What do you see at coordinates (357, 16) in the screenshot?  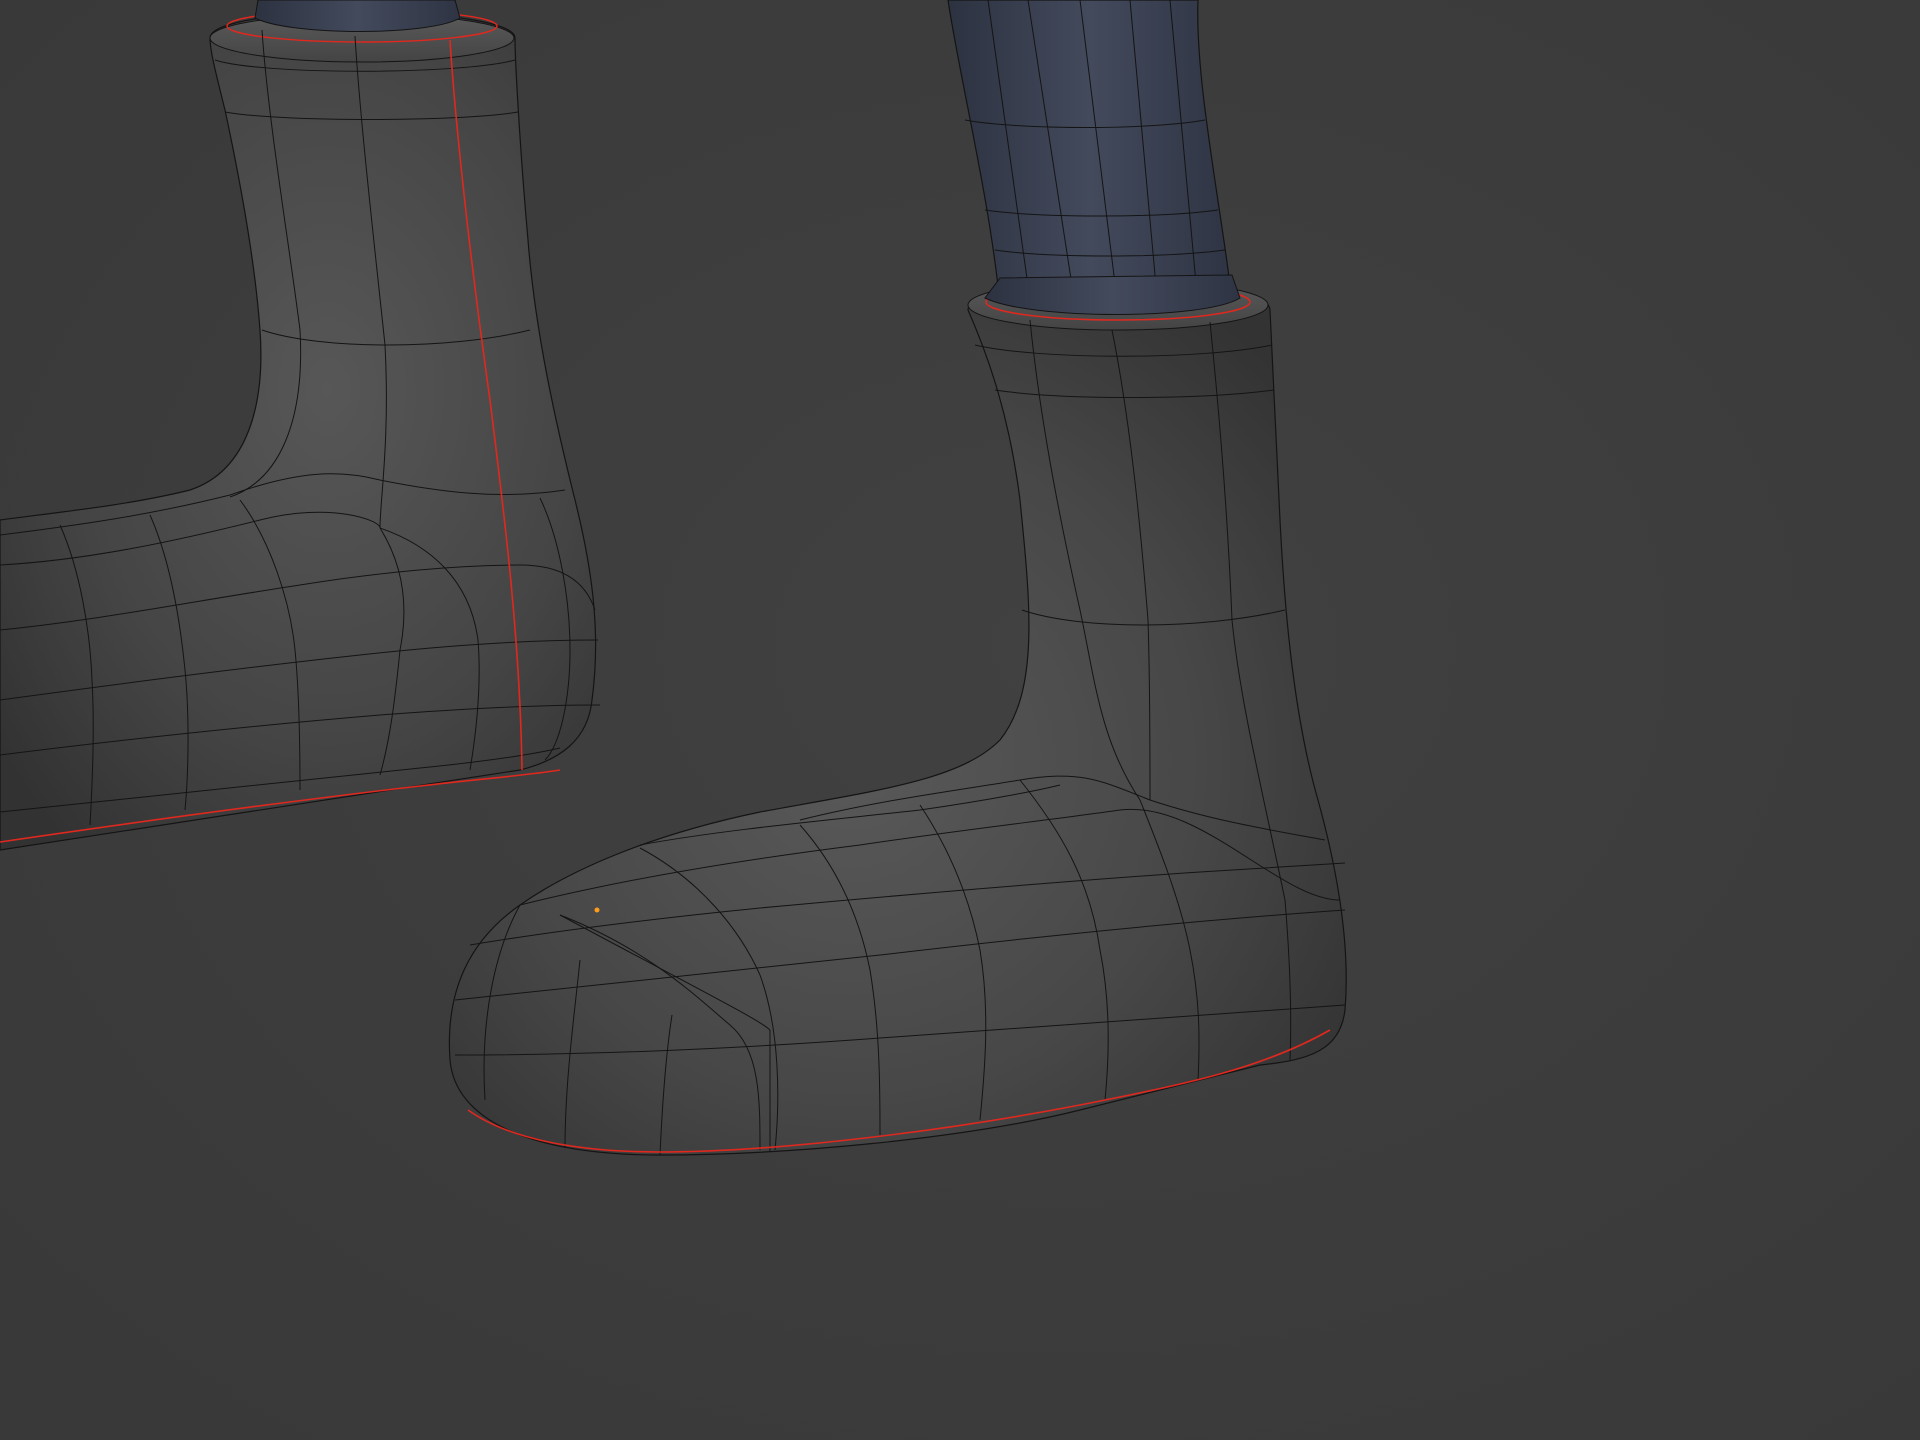 I see `leg-left-base` at bounding box center [357, 16].